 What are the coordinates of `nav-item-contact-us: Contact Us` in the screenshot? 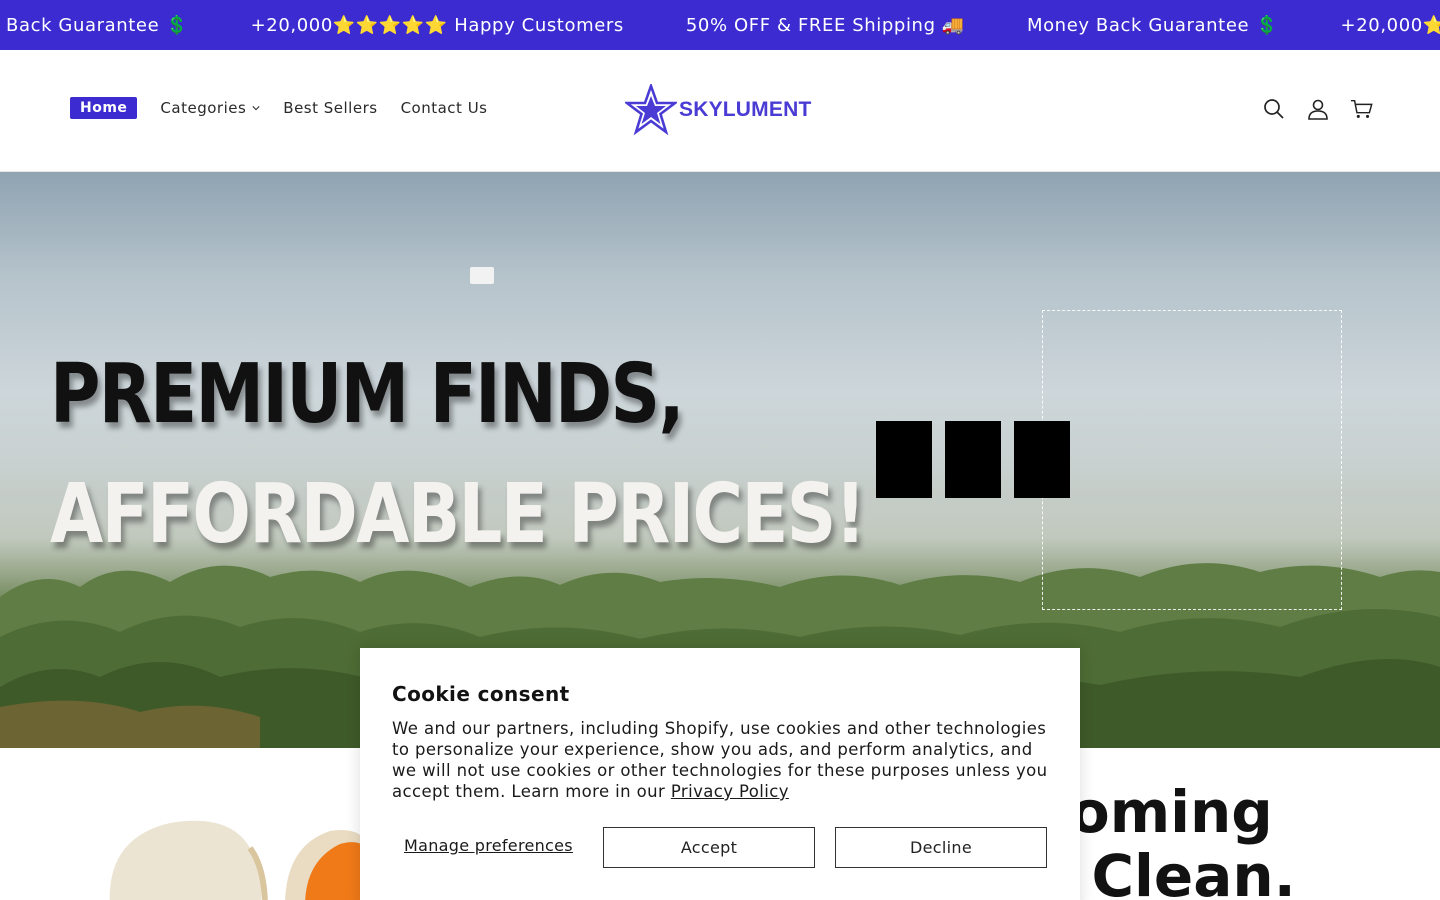 It's located at (444, 108).